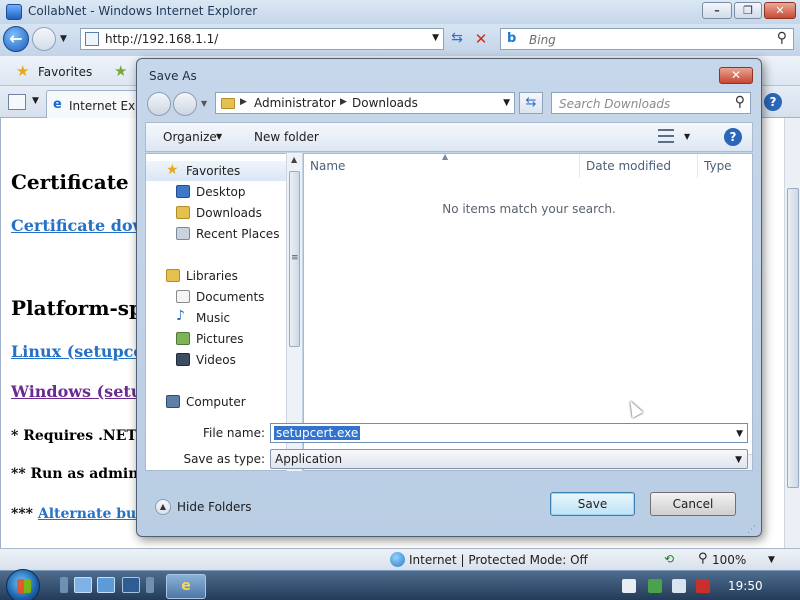 The width and height of the screenshot is (800, 600). What do you see at coordinates (16, 39) in the screenshot?
I see `back-button: ←` at bounding box center [16, 39].